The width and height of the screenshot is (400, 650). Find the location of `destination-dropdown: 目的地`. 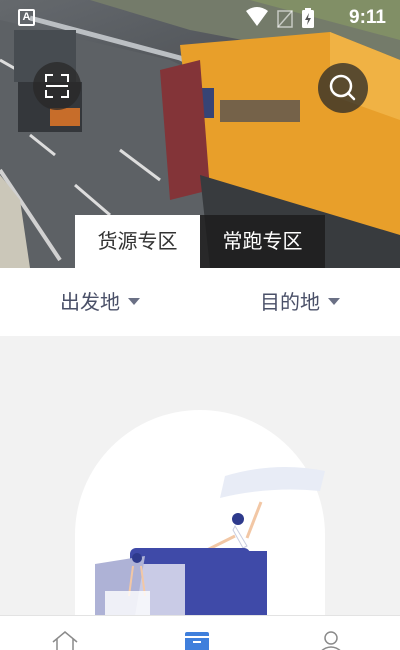

destination-dropdown: 目的地 is located at coordinates (300, 302).